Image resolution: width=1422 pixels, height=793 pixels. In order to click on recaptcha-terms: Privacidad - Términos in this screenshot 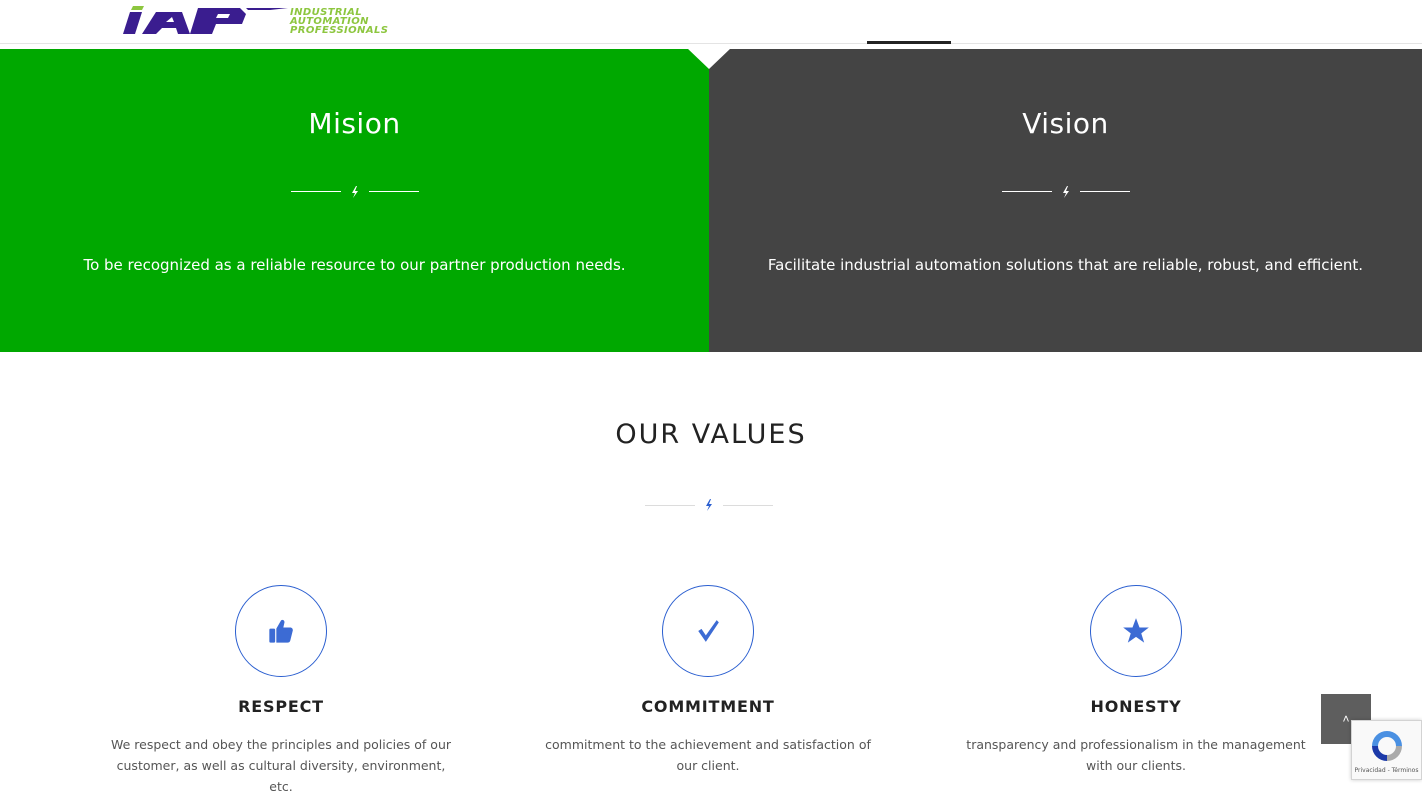, I will do `click(1386, 770)`.